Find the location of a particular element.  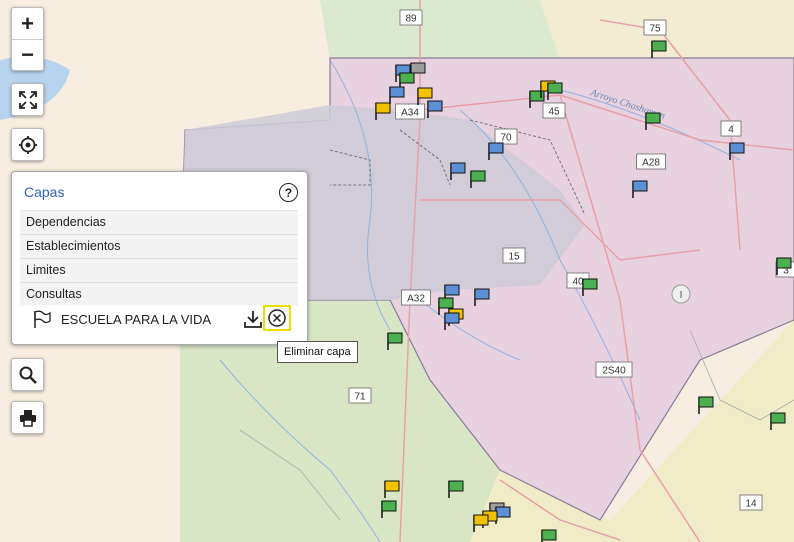

help-icon: ? is located at coordinates (288, 192).